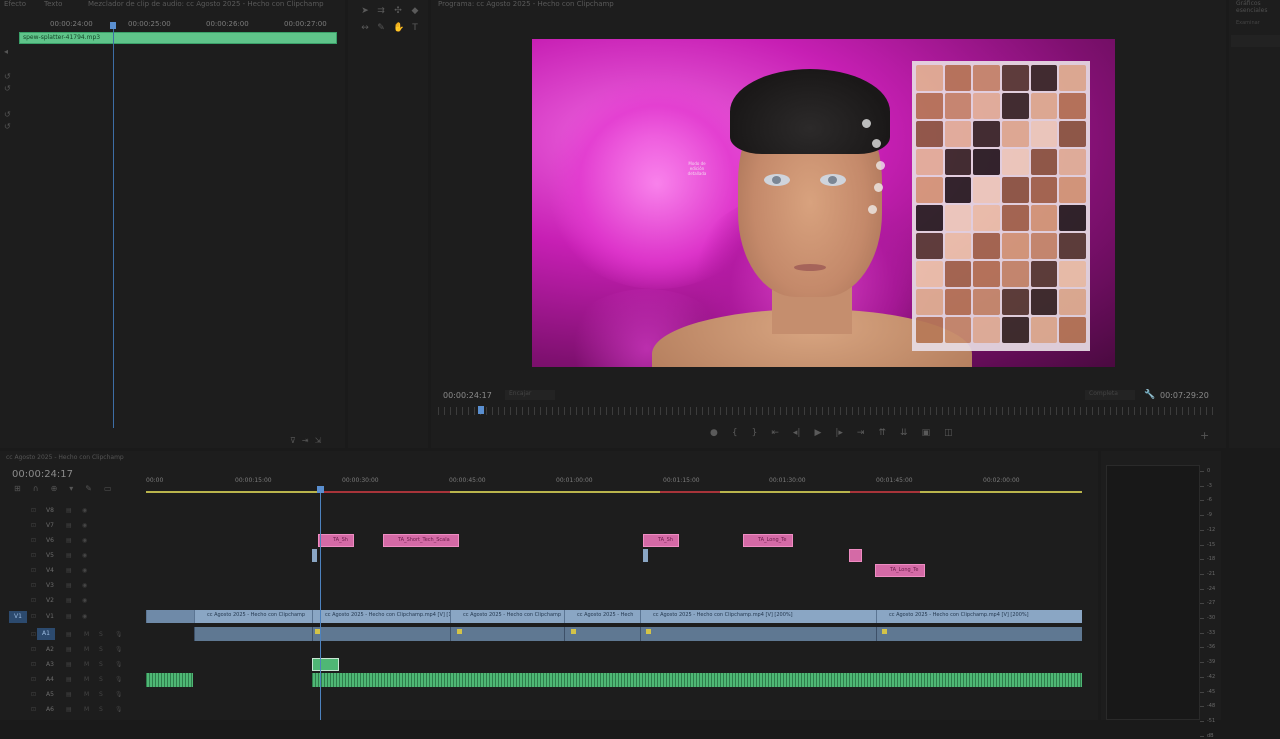 The height and width of the screenshot is (739, 1280). I want to click on timeline-playhead, so click(320, 603).